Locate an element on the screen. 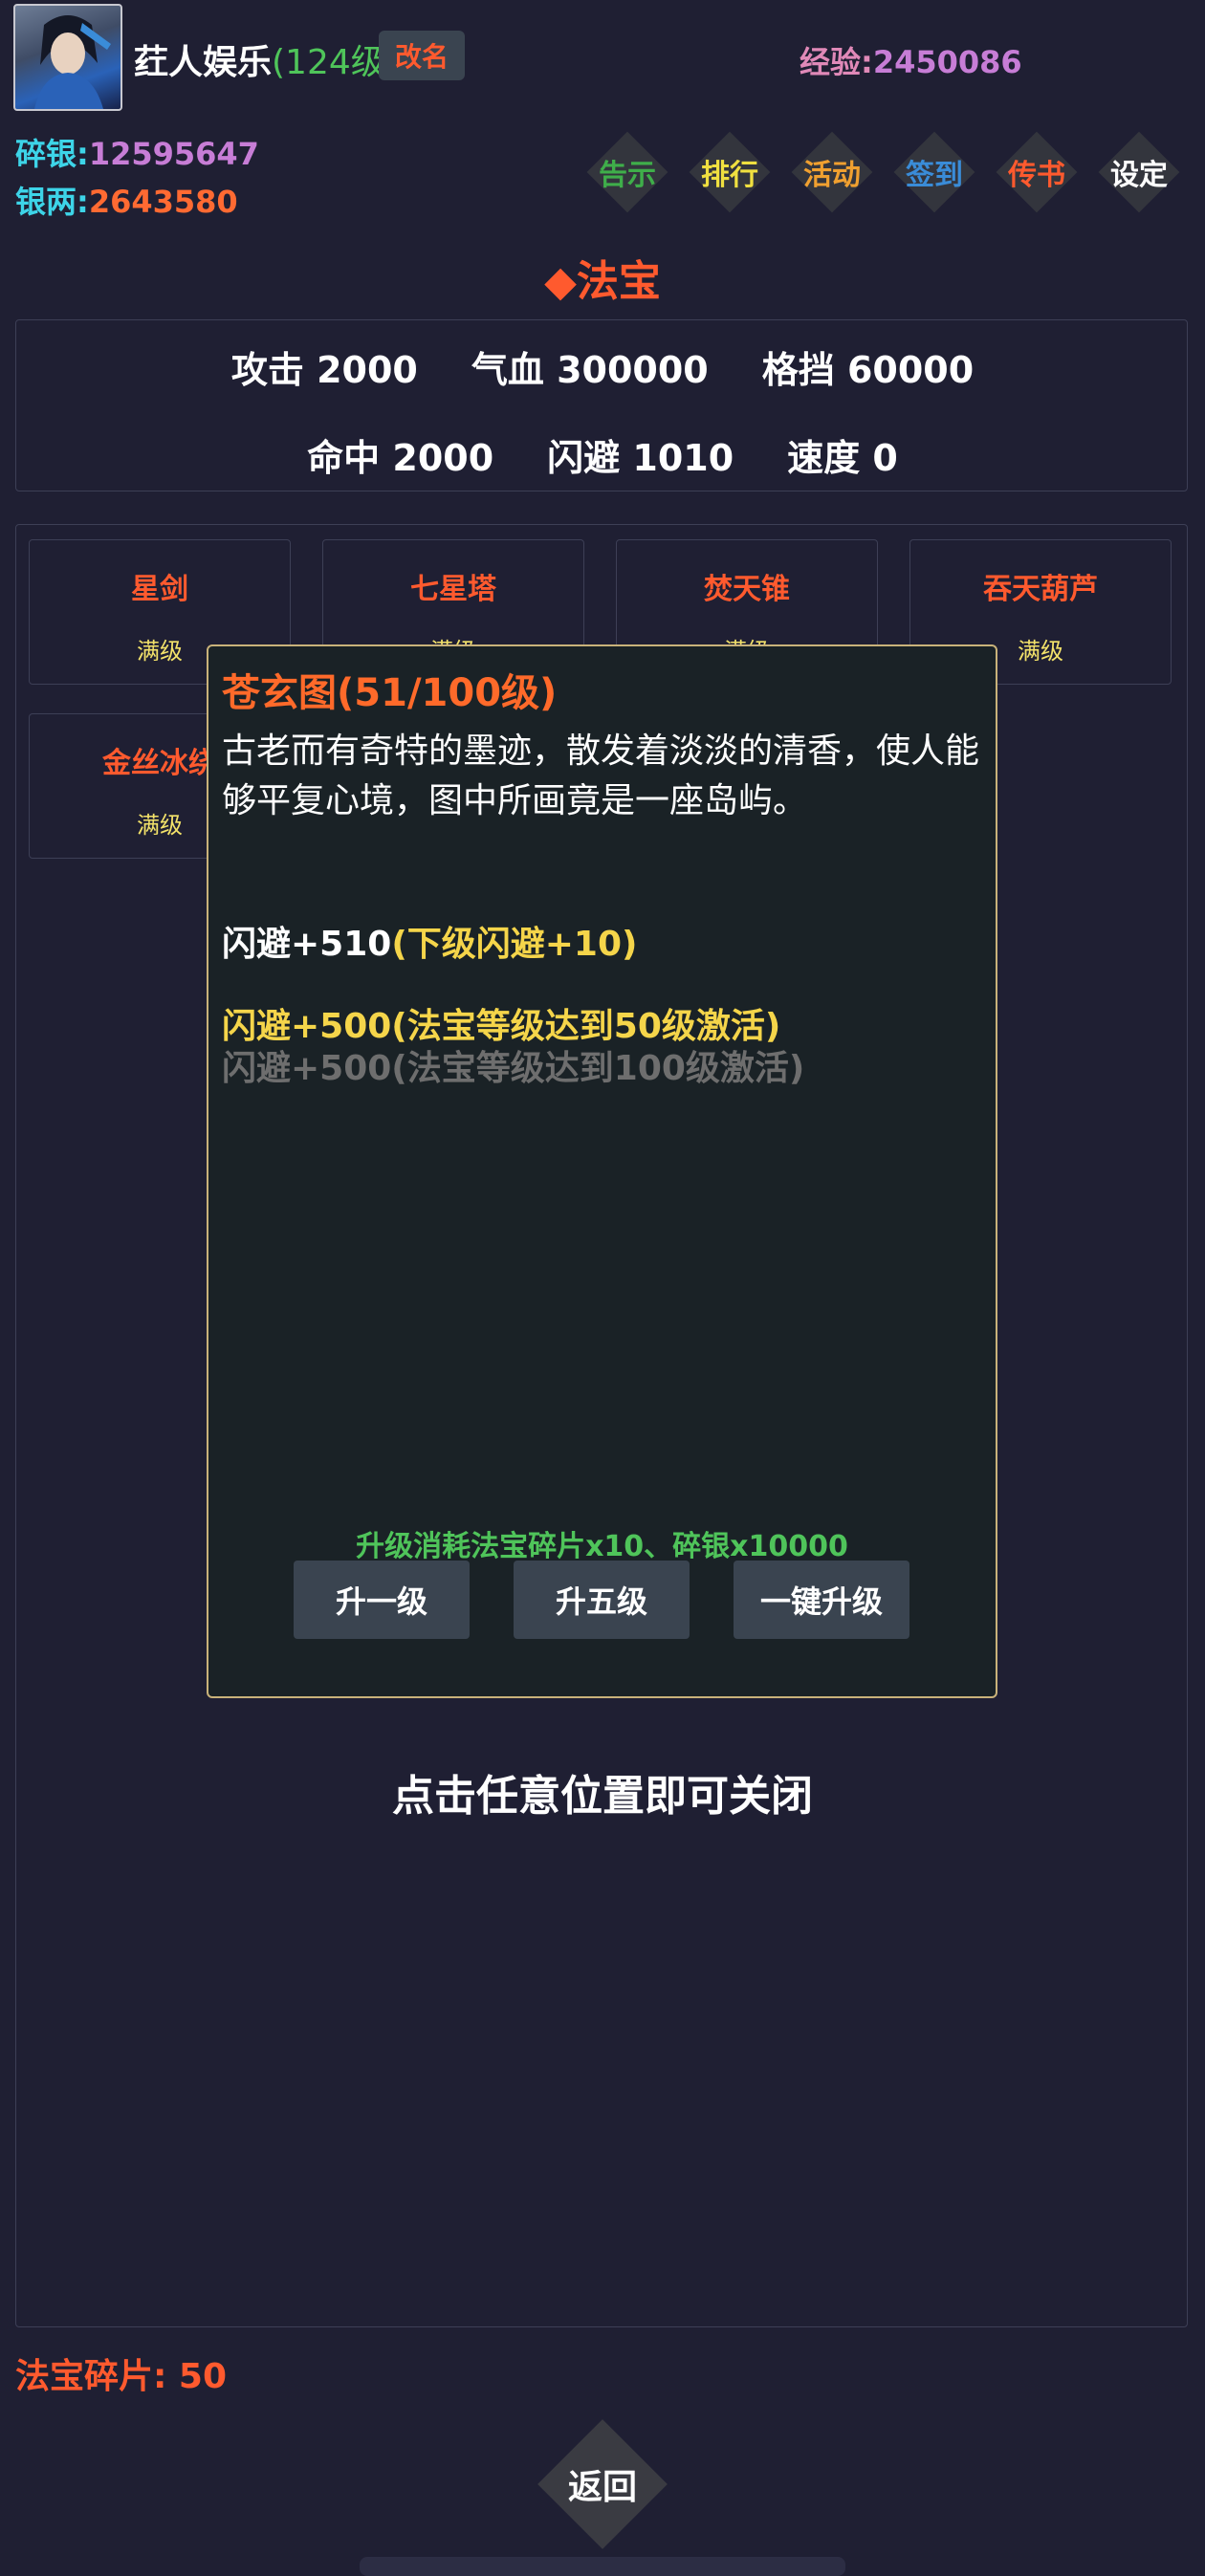 This screenshot has width=1205, height=2576. money-value: 2643580 is located at coordinates (163, 202).